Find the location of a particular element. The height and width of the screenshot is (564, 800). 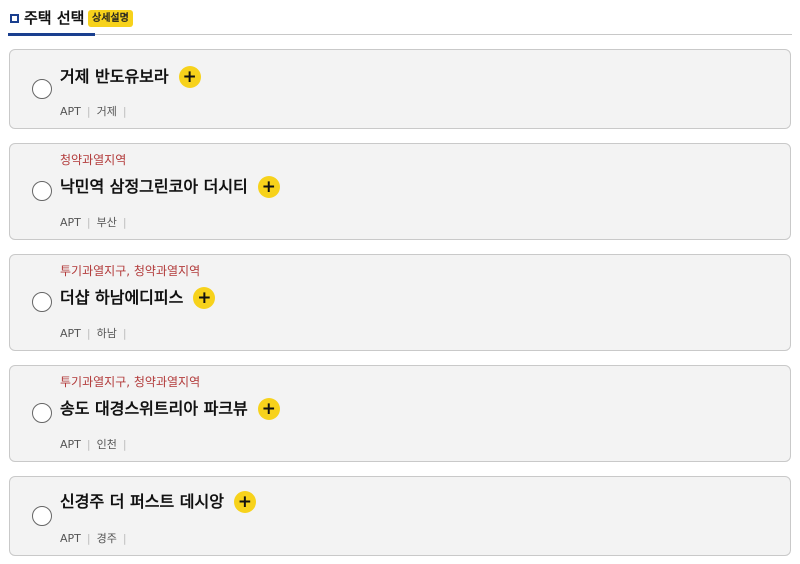

listing-meta: APT | 부산 | is located at coordinates (96, 223).